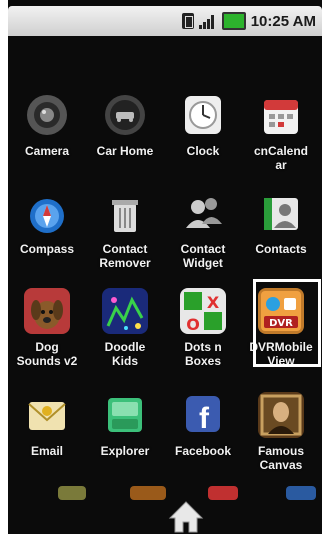 The image size is (329, 534). I want to click on camera-icon, so click(47, 115).